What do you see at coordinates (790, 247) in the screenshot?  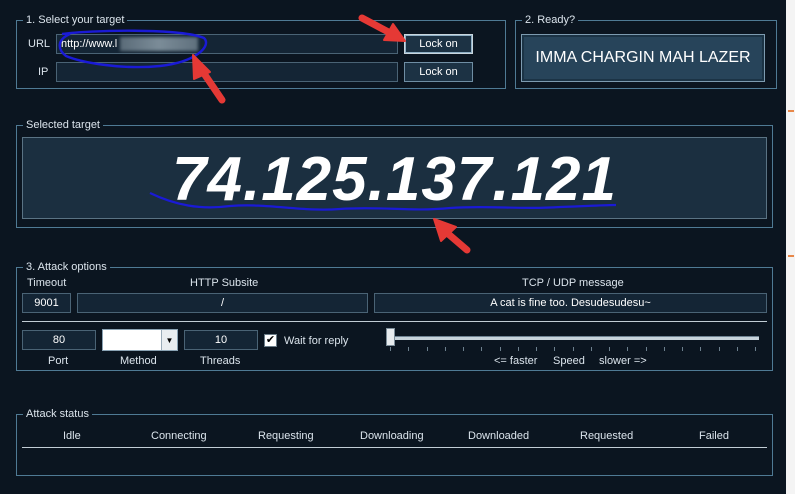 I see `background-window-strip` at bounding box center [790, 247].